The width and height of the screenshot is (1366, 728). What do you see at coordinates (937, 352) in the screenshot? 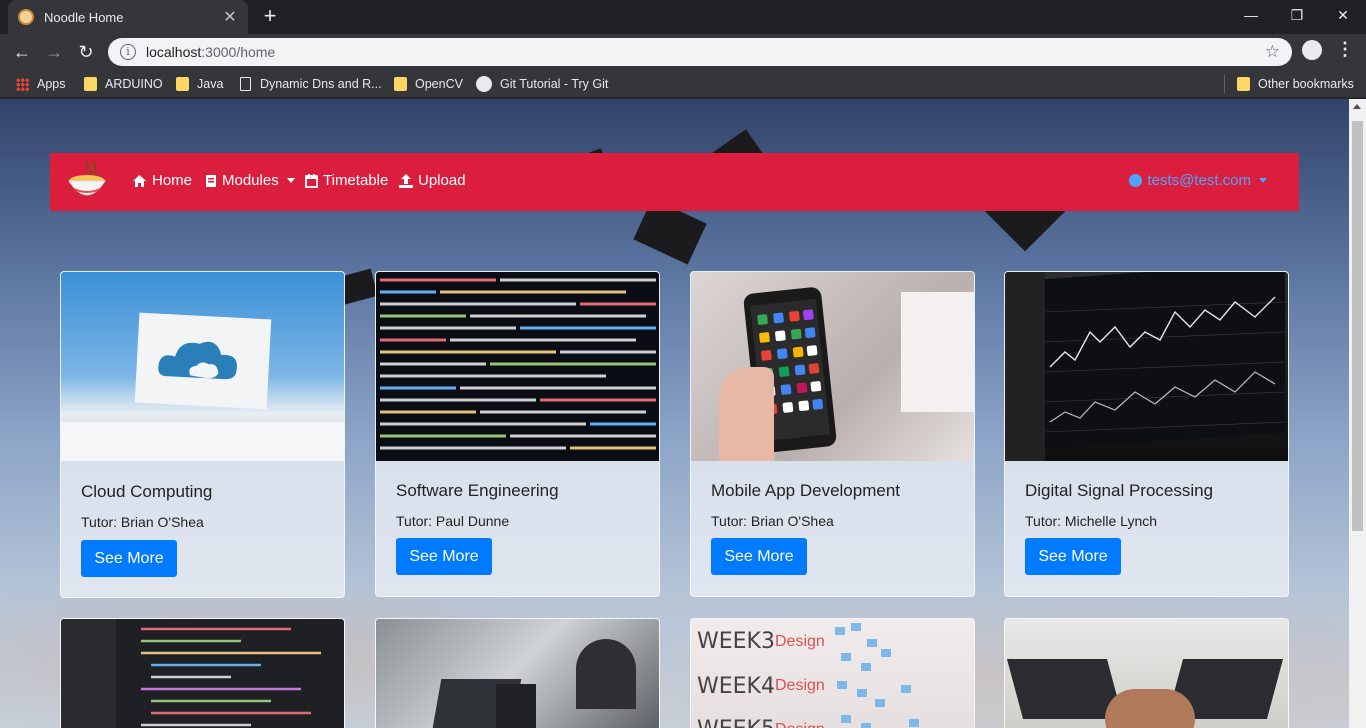
I see `background-window` at bounding box center [937, 352].